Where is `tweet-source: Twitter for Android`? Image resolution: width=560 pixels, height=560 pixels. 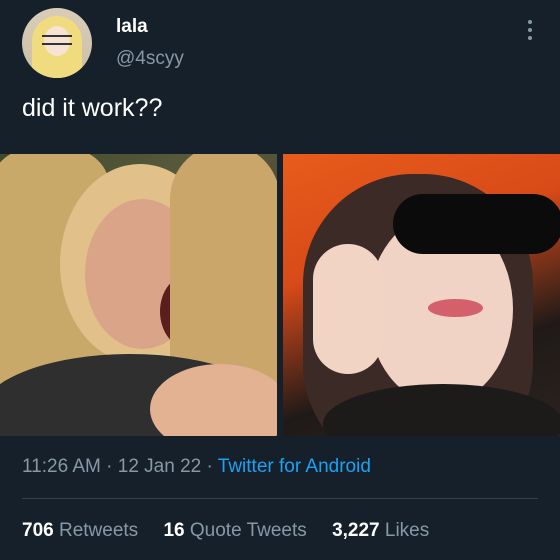 tweet-source: Twitter for Android is located at coordinates (294, 466).